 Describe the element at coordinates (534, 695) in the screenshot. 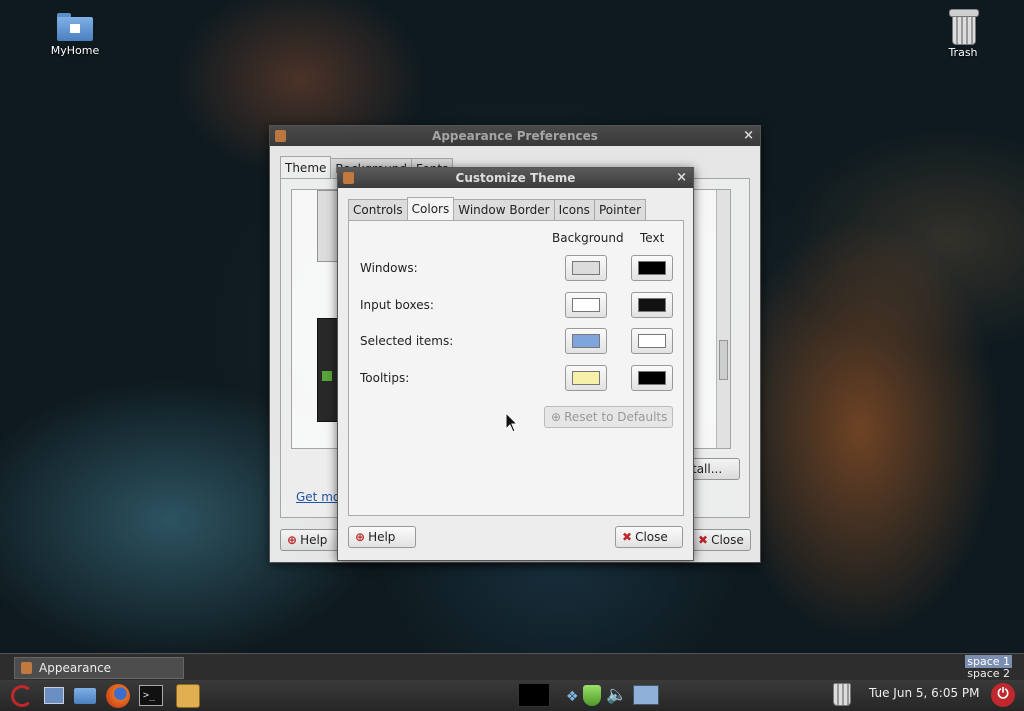

I see `minimized-window-thumbnail` at that location.